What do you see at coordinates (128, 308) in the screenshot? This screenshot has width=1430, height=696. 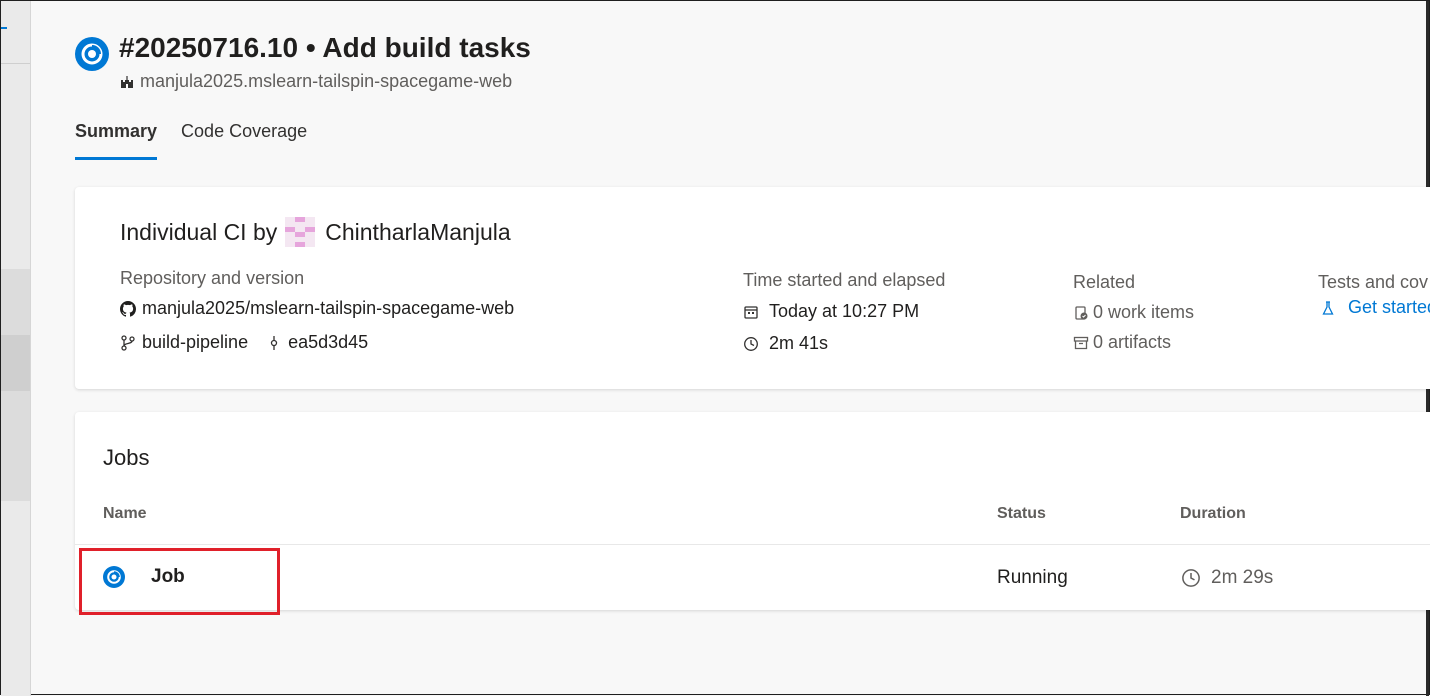 I see `github-icon` at bounding box center [128, 308].